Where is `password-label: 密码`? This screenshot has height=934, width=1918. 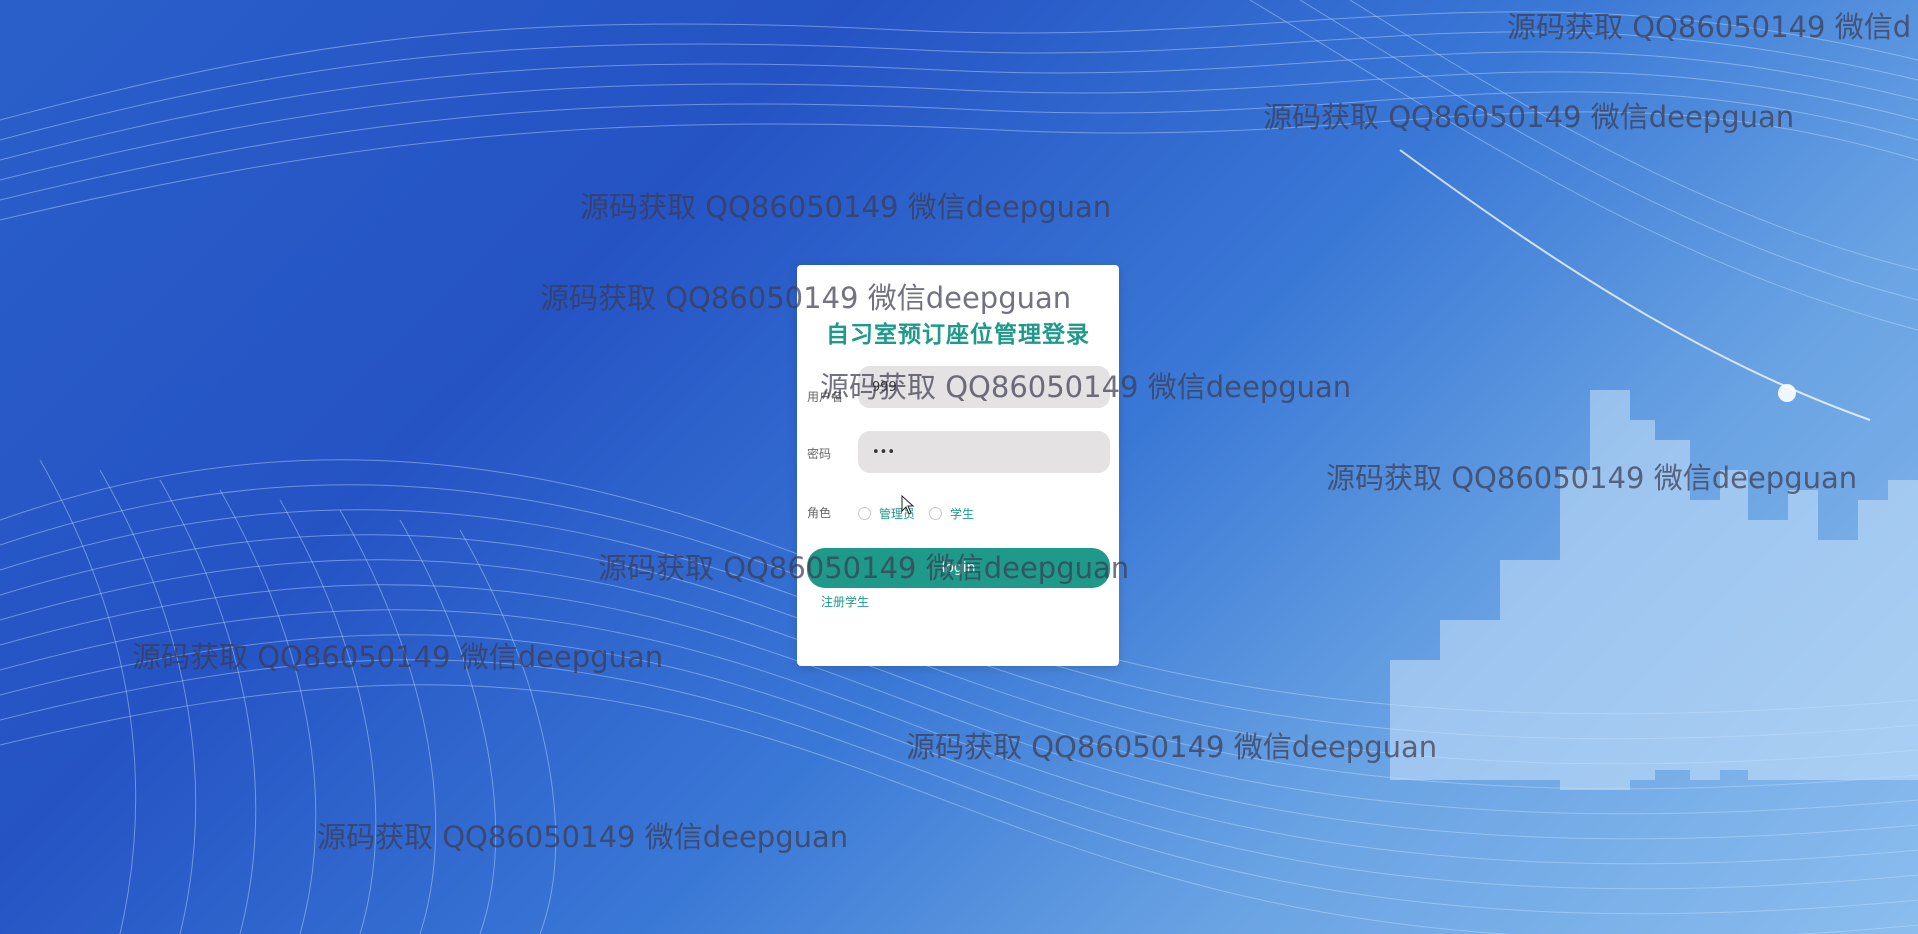
password-label: 密码 is located at coordinates (819, 454).